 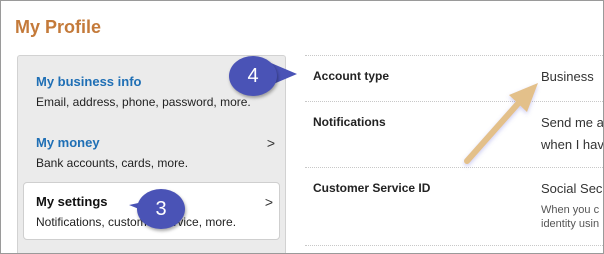 I want to click on step-callout-3: 3, so click(x=161, y=209).